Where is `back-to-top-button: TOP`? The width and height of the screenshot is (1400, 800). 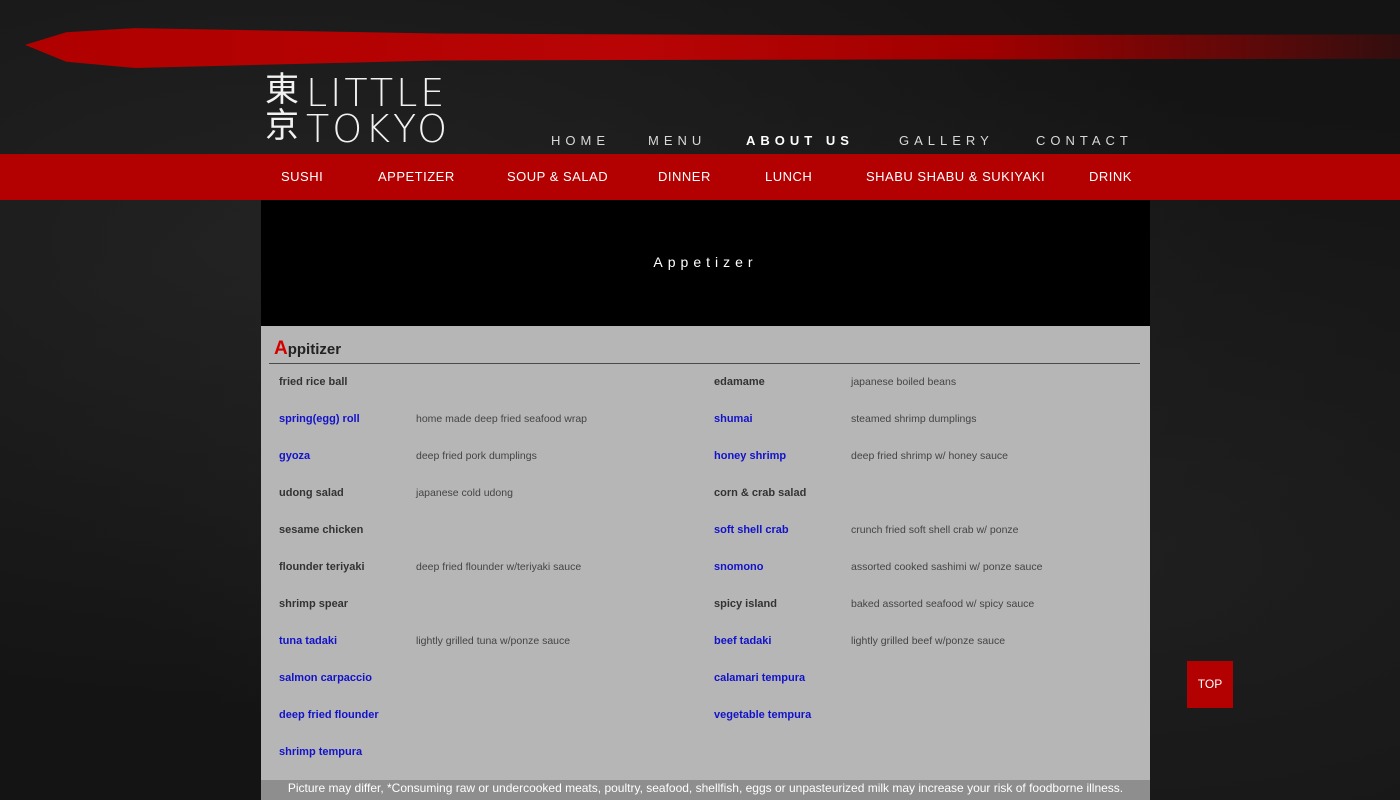 back-to-top-button: TOP is located at coordinates (1210, 684).